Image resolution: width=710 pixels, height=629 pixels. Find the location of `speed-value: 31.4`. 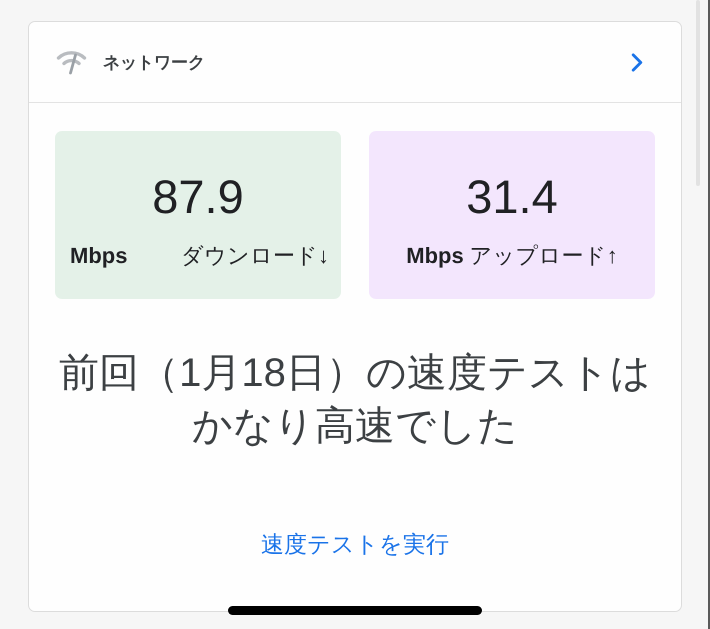

speed-value: 31.4 is located at coordinates (512, 197).